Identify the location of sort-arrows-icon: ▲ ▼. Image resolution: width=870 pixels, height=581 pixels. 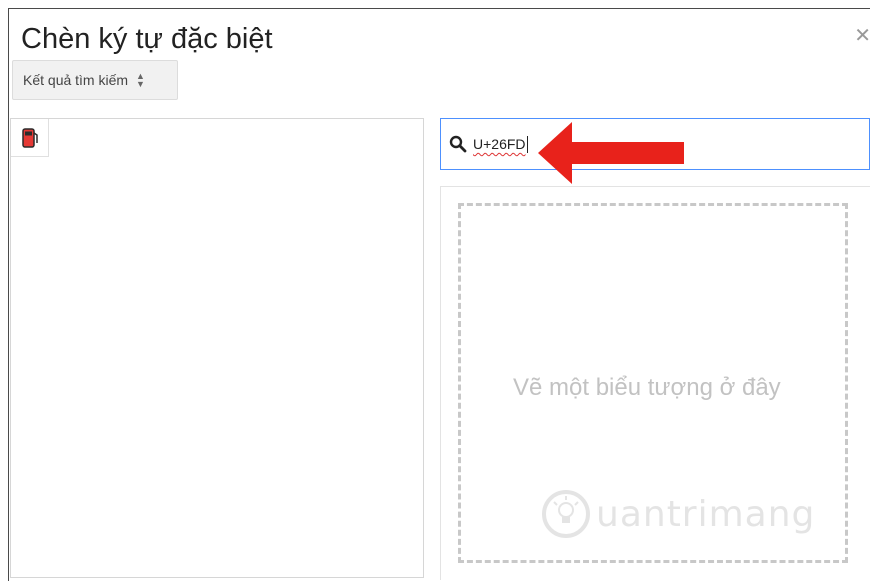
(140, 80).